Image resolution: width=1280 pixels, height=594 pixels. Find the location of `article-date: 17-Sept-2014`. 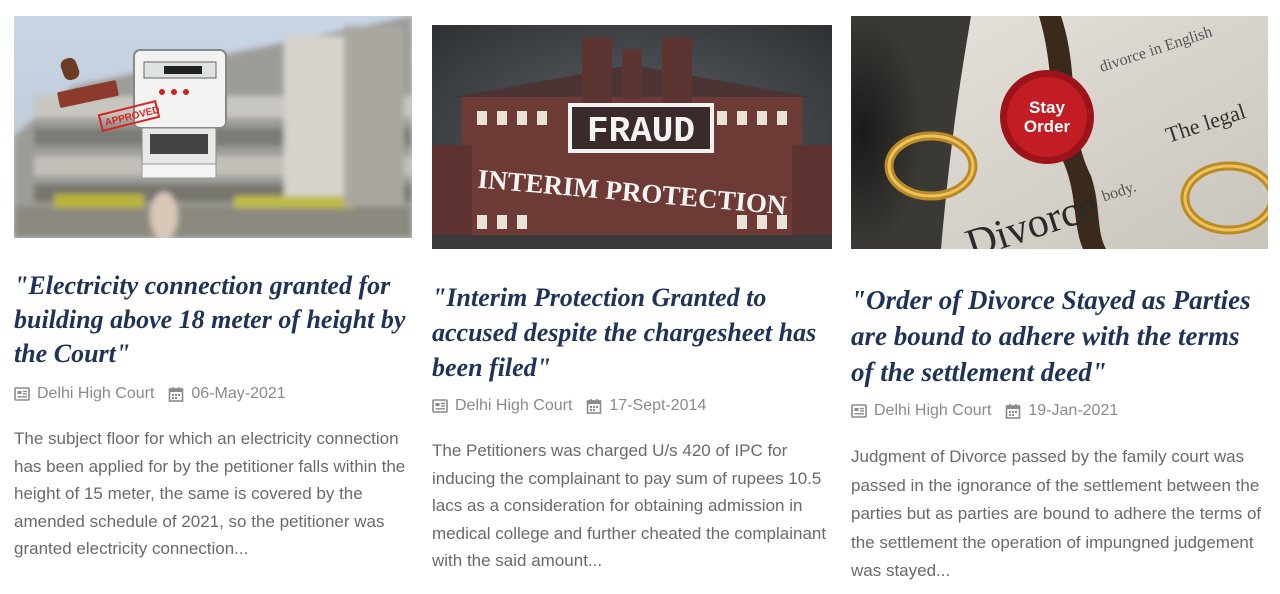

article-date: 17-Sept-2014 is located at coordinates (658, 405).